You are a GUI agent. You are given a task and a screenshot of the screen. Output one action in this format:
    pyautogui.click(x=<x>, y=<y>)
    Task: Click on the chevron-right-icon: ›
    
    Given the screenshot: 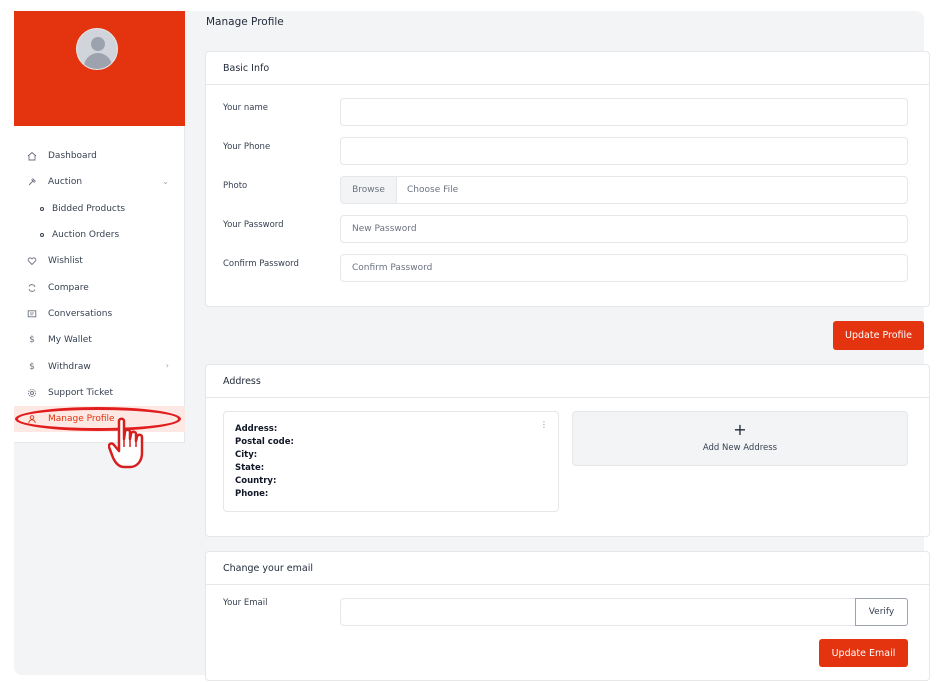 What is the action you would take?
    pyautogui.click(x=167, y=366)
    